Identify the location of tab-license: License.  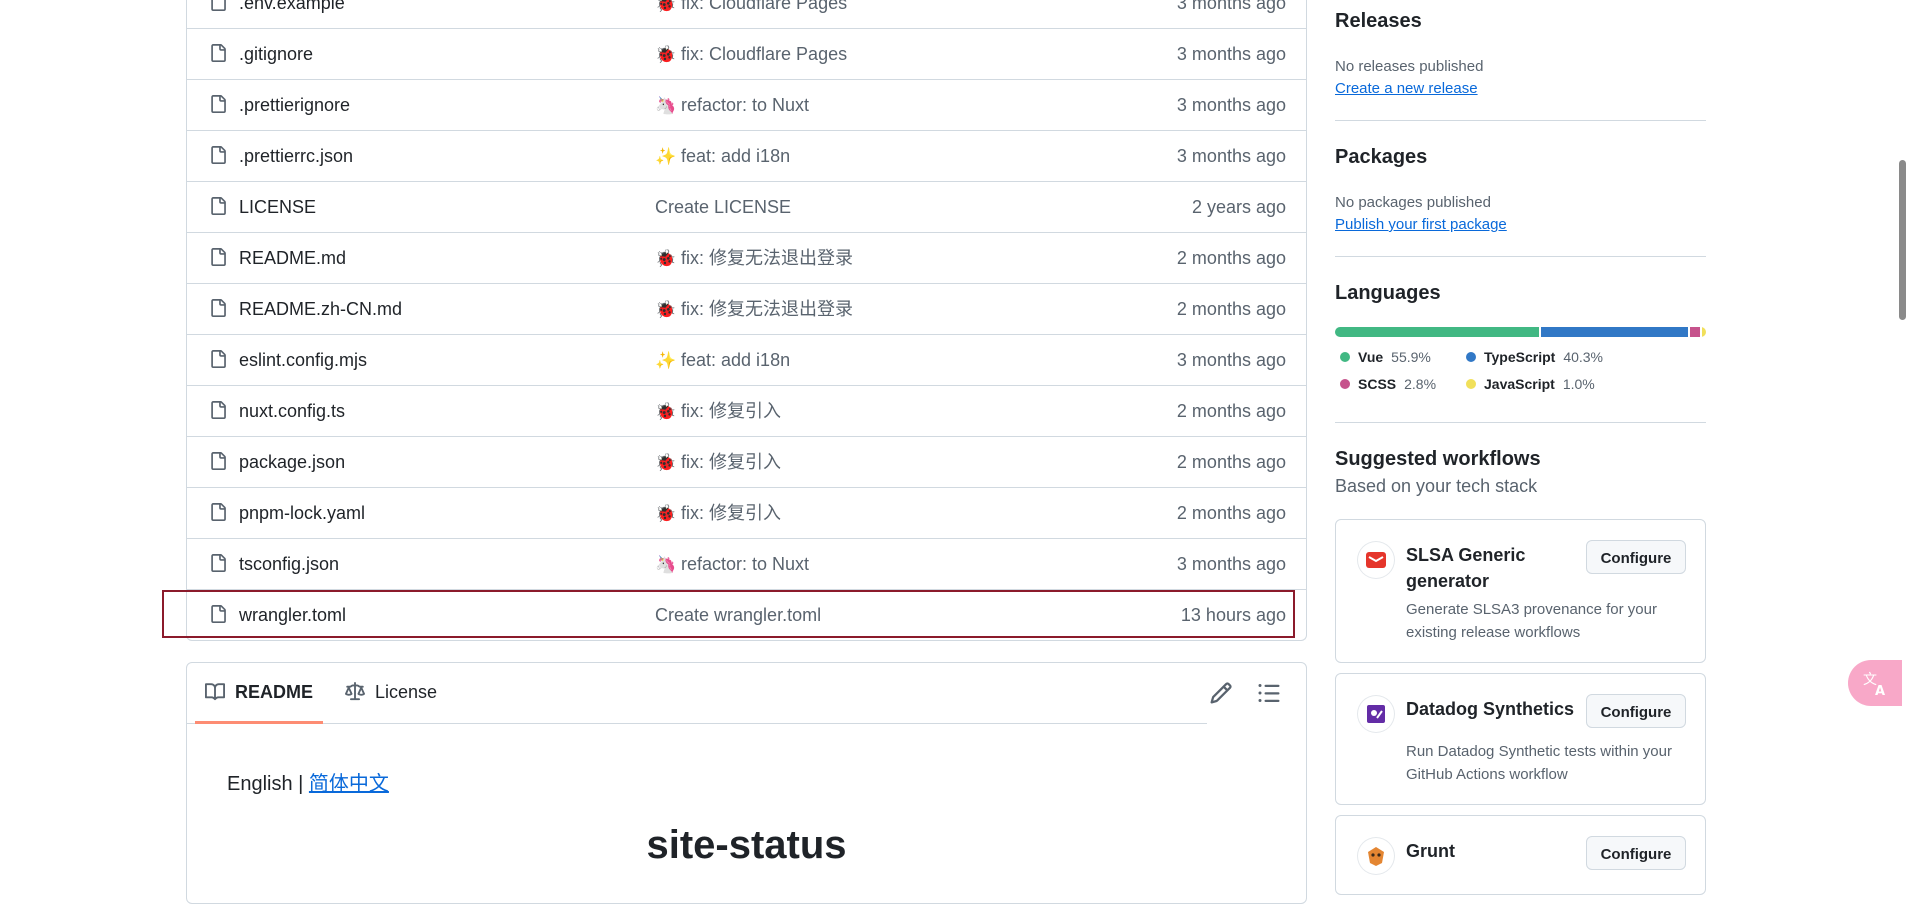
(391, 692).